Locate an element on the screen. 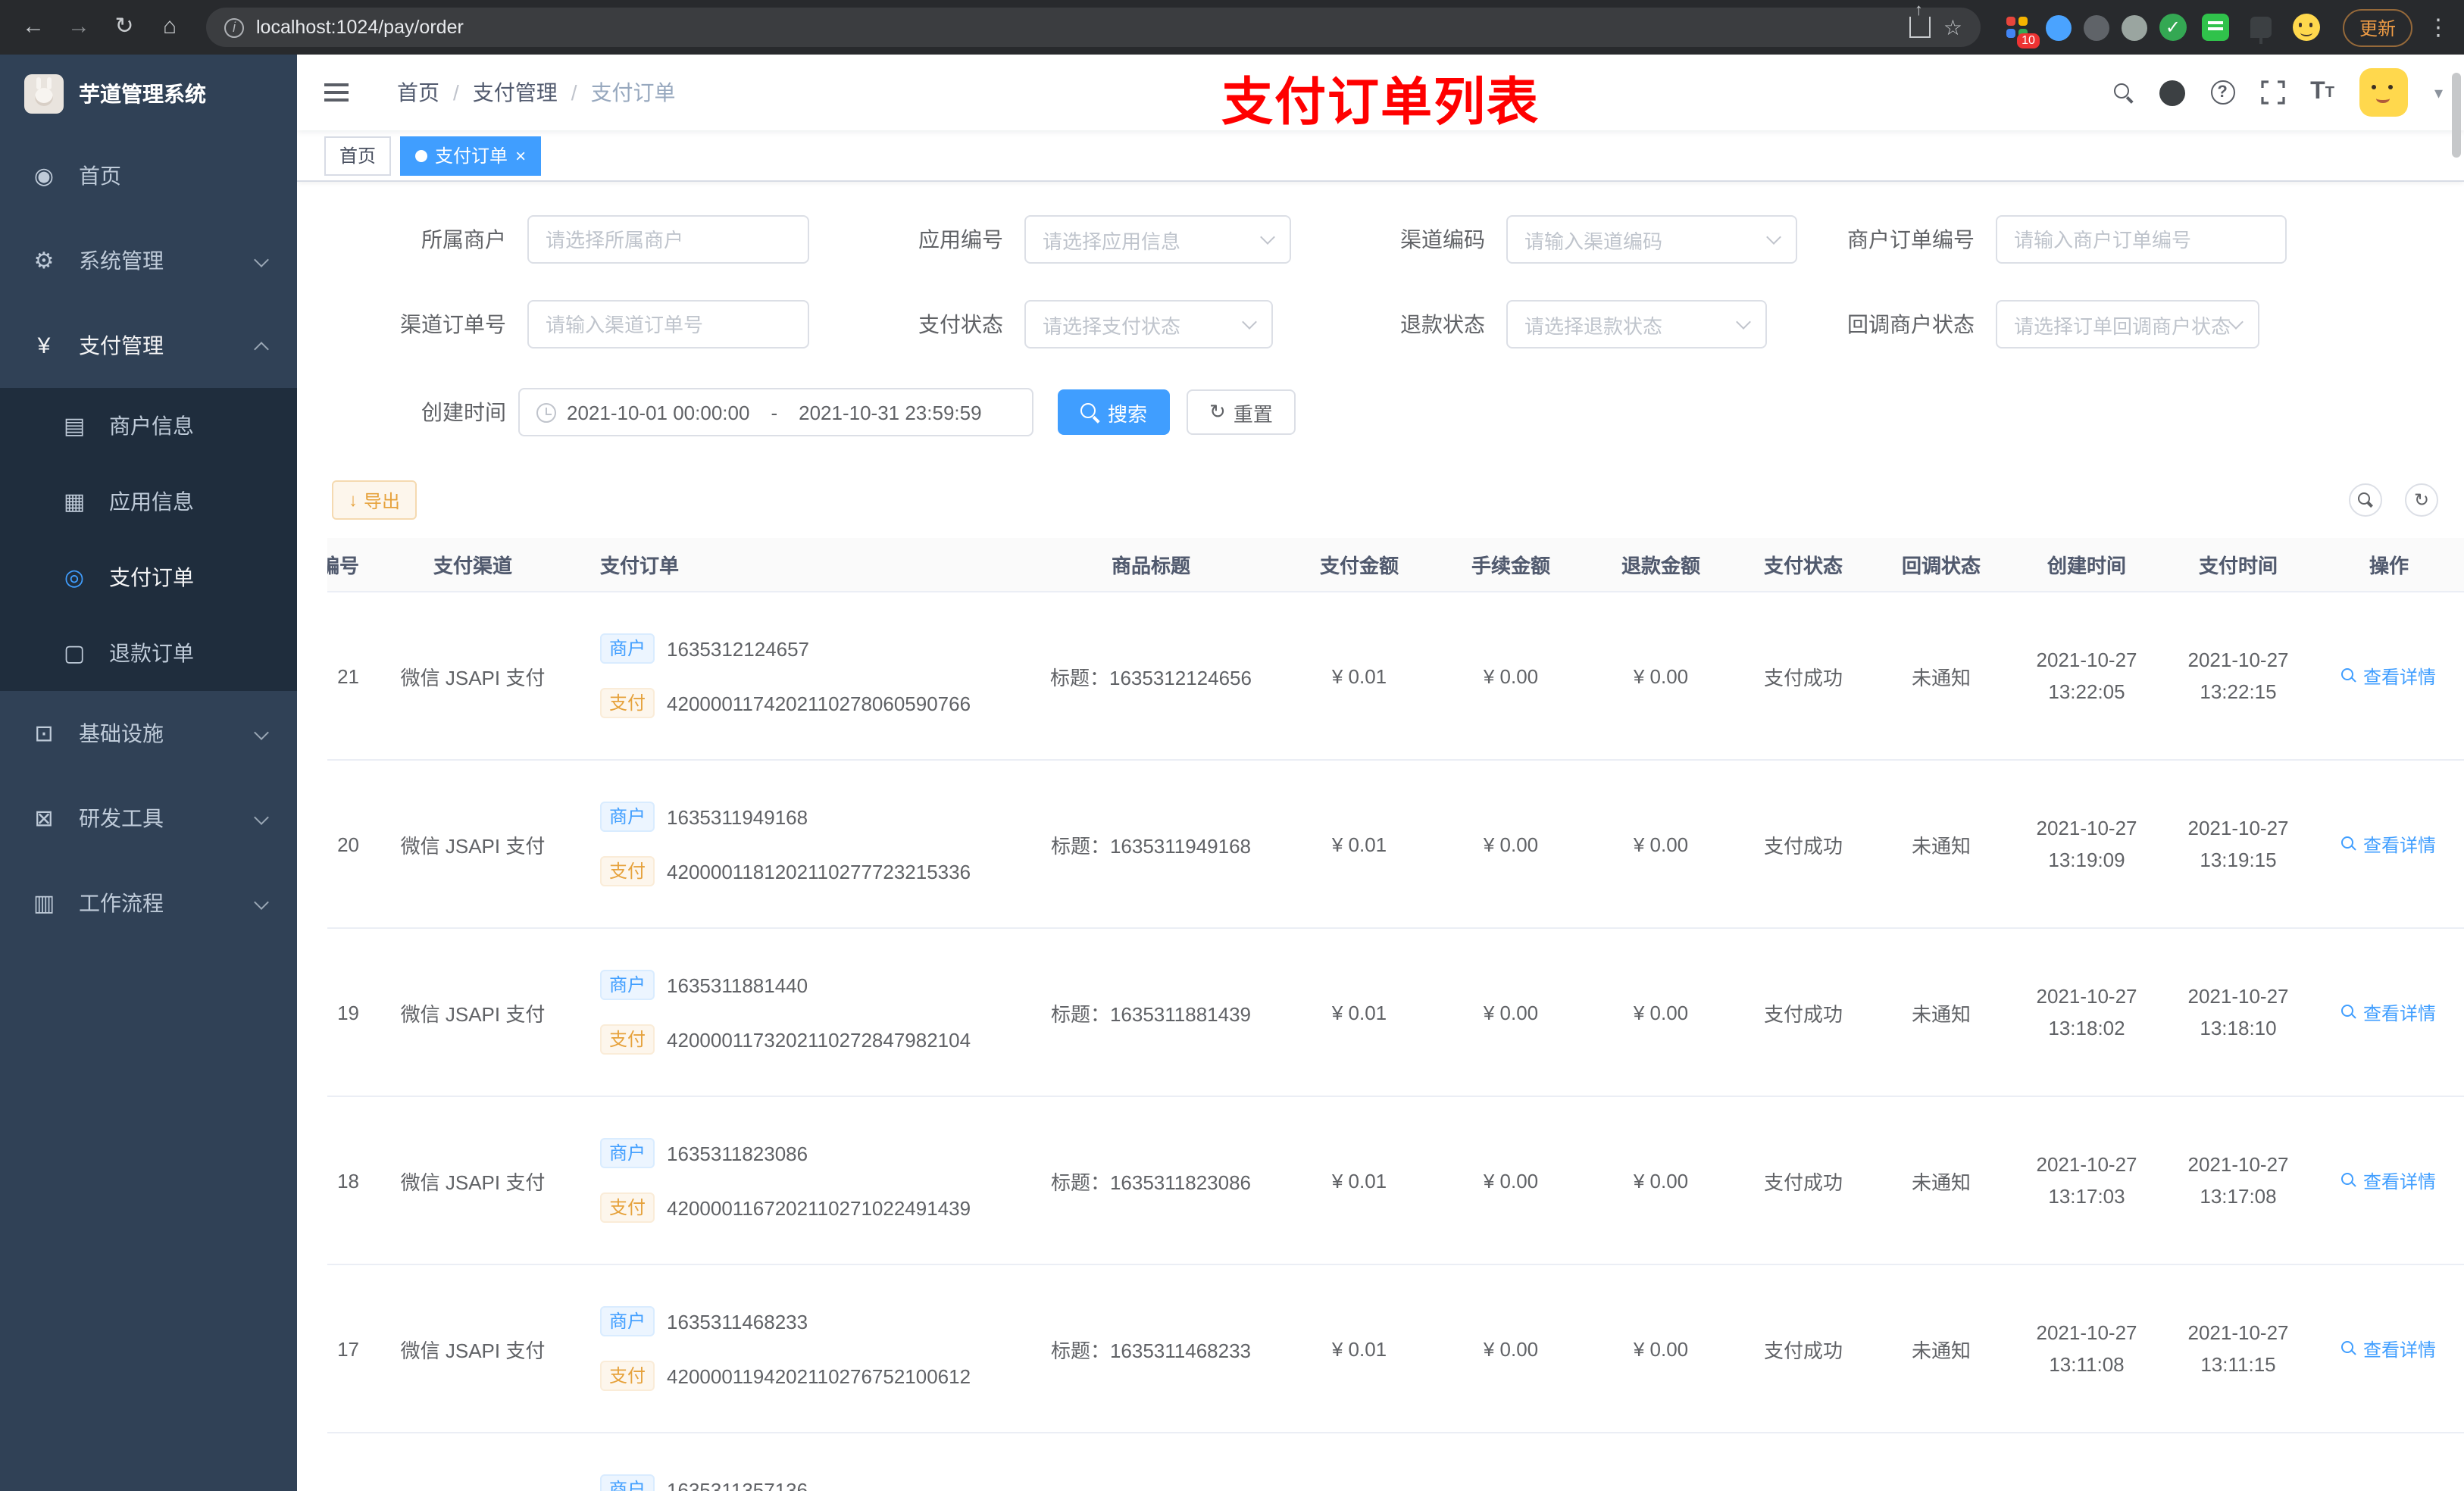  sidebar-item-infra: ⊡ 基础设施 is located at coordinates (148, 733).